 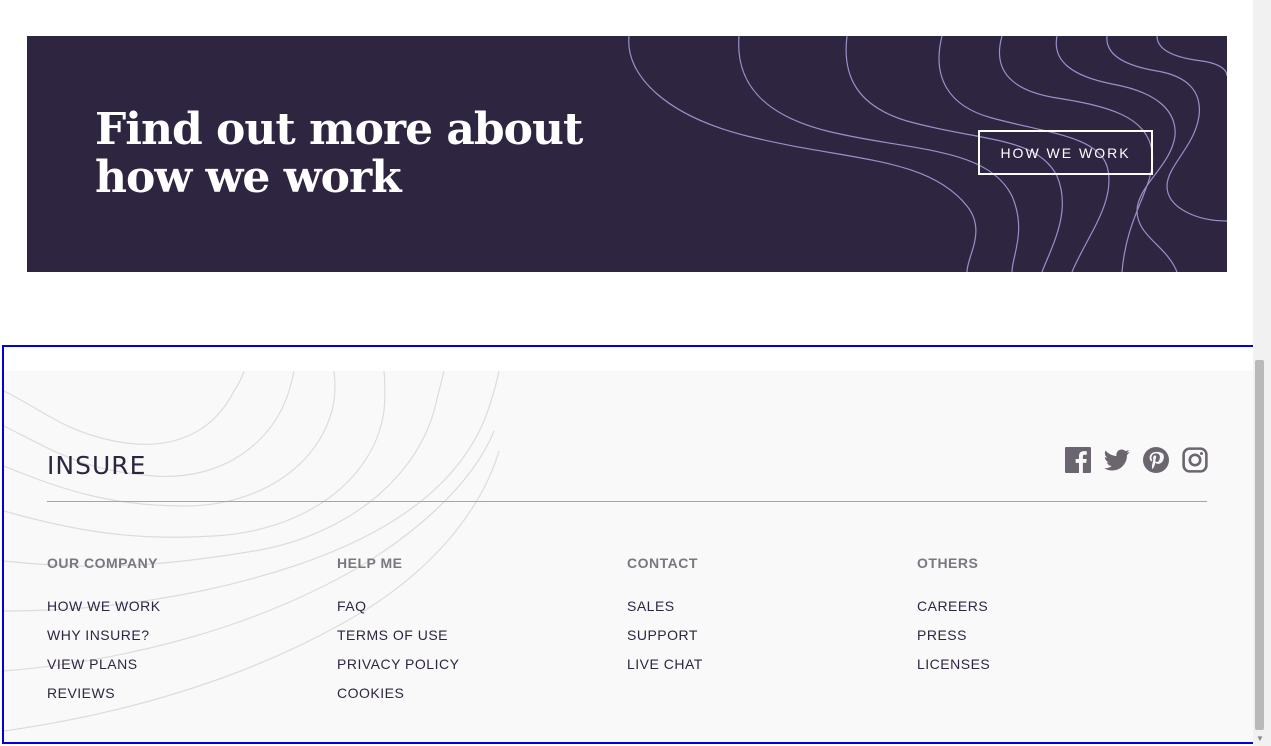 I want to click on footer-divider, so click(x=627, y=501).